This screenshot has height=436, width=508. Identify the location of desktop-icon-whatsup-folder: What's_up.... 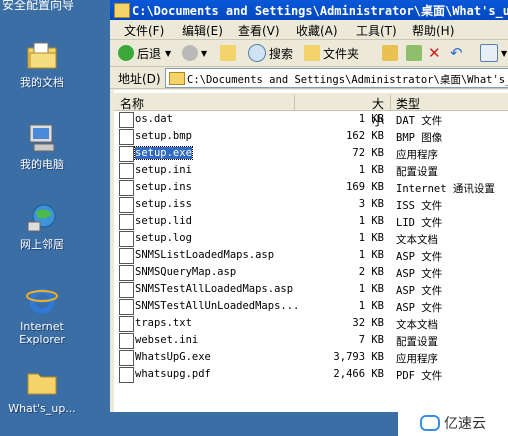
(42, 390).